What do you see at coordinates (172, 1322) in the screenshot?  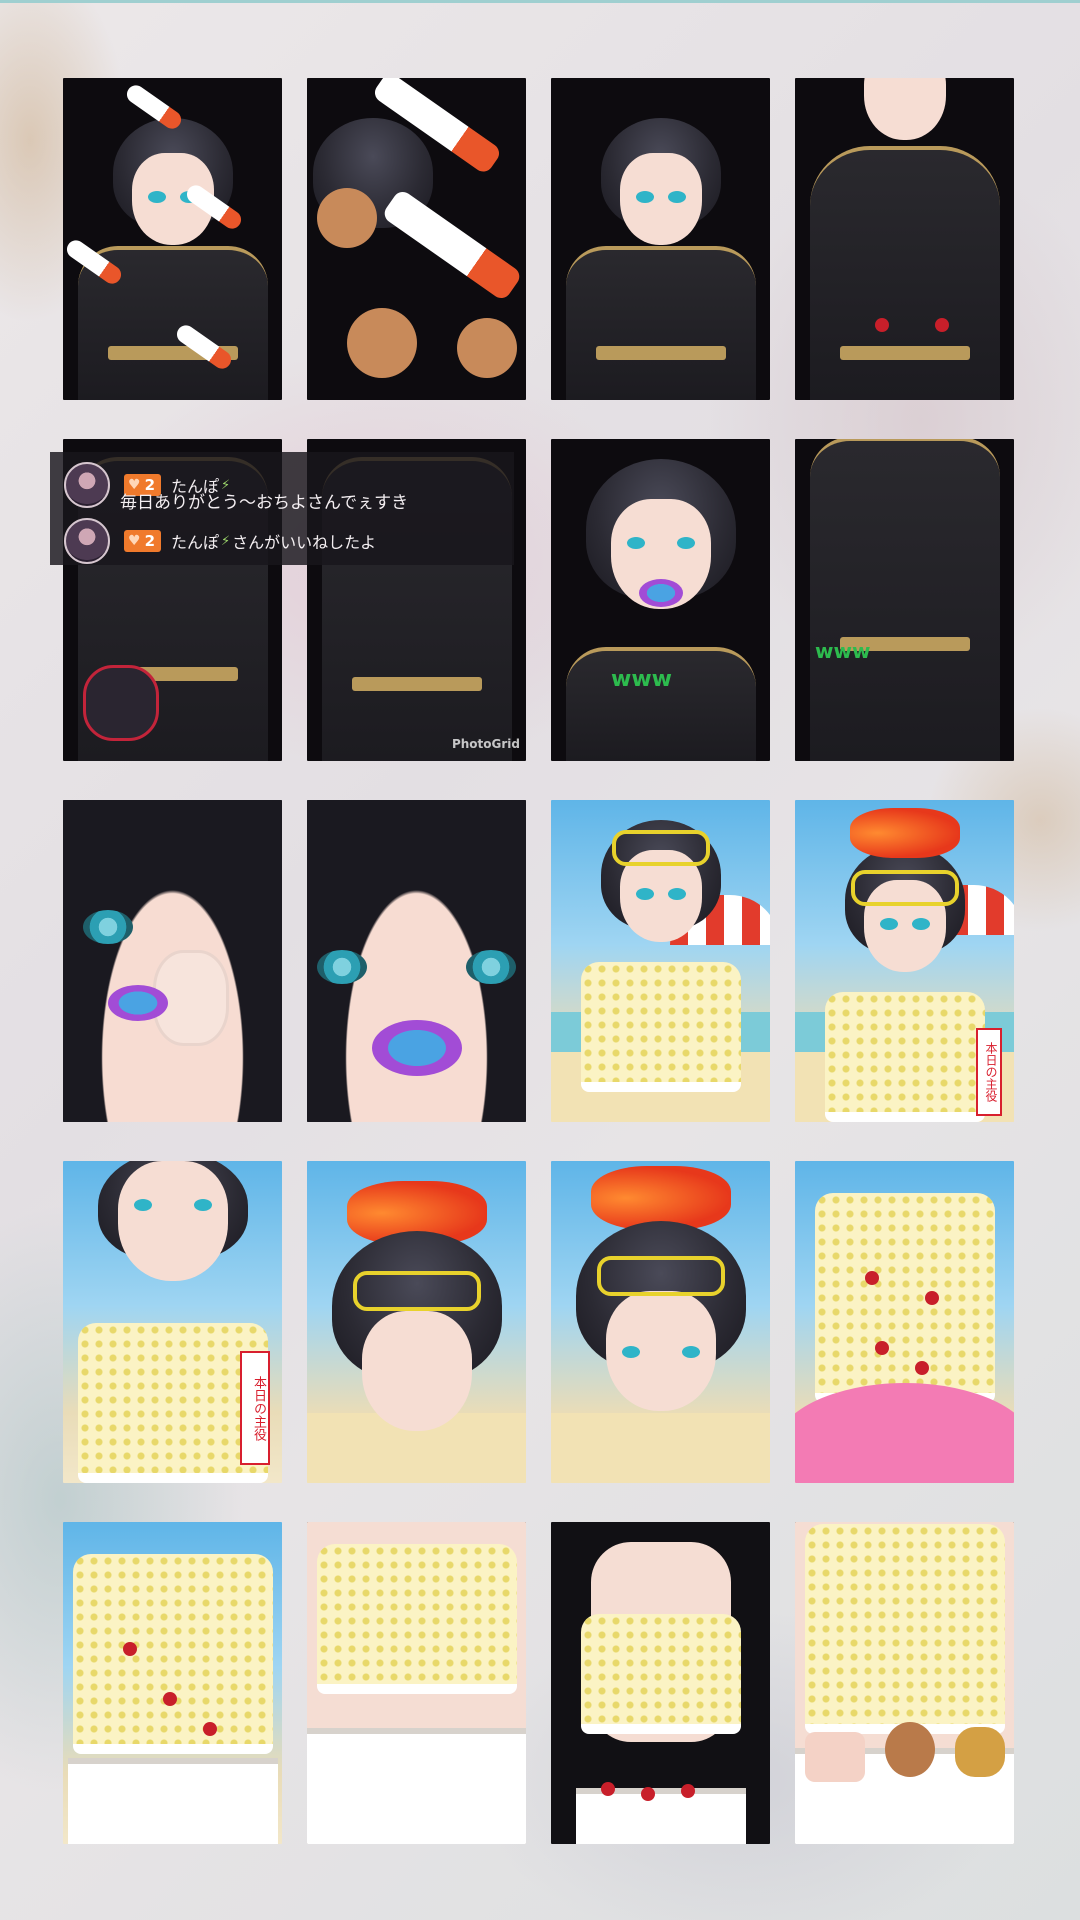 I see `photo-tile-13: 本日の主役` at bounding box center [172, 1322].